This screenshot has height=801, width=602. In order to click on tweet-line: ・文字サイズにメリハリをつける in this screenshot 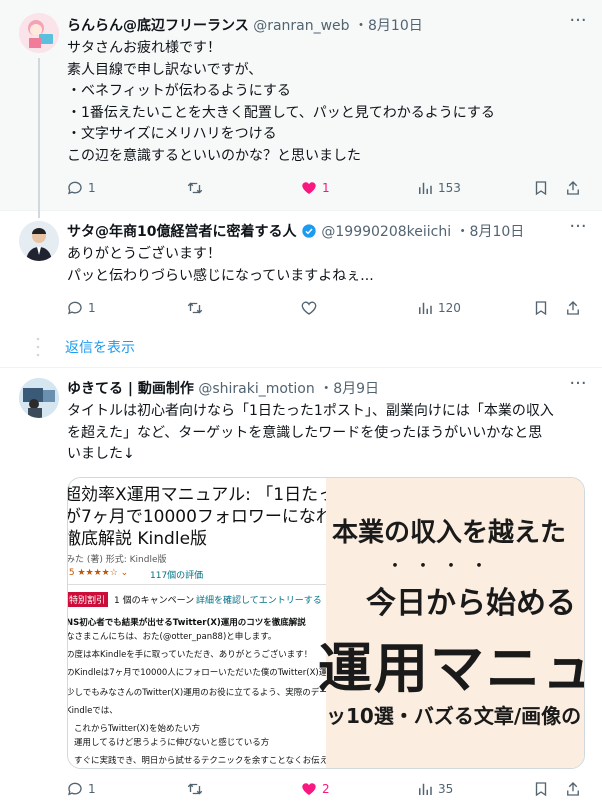, I will do `click(172, 134)`.